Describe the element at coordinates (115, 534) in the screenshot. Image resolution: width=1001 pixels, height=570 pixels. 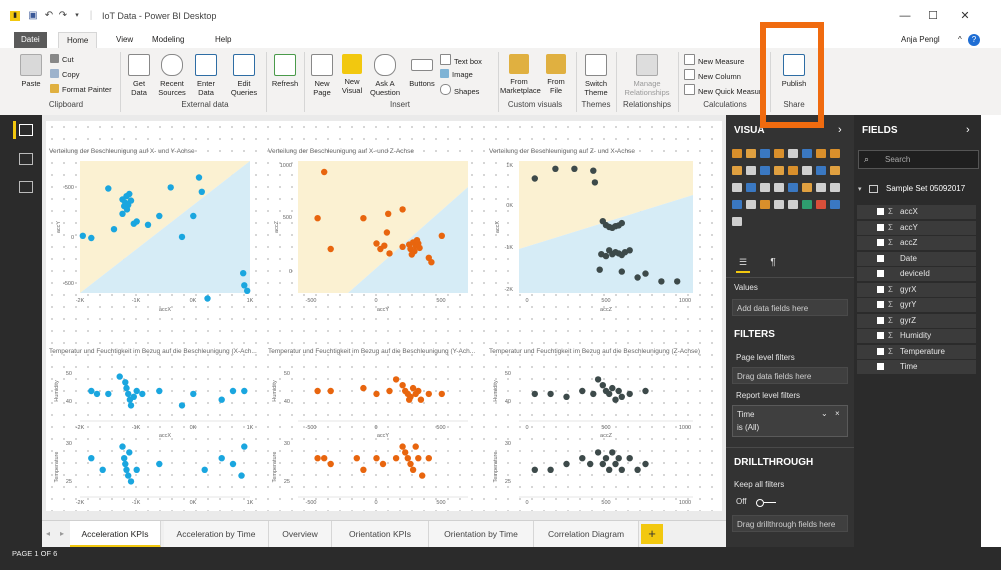
I see `page-tab-acceleration-kpis: Acceleration KPIs` at that location.